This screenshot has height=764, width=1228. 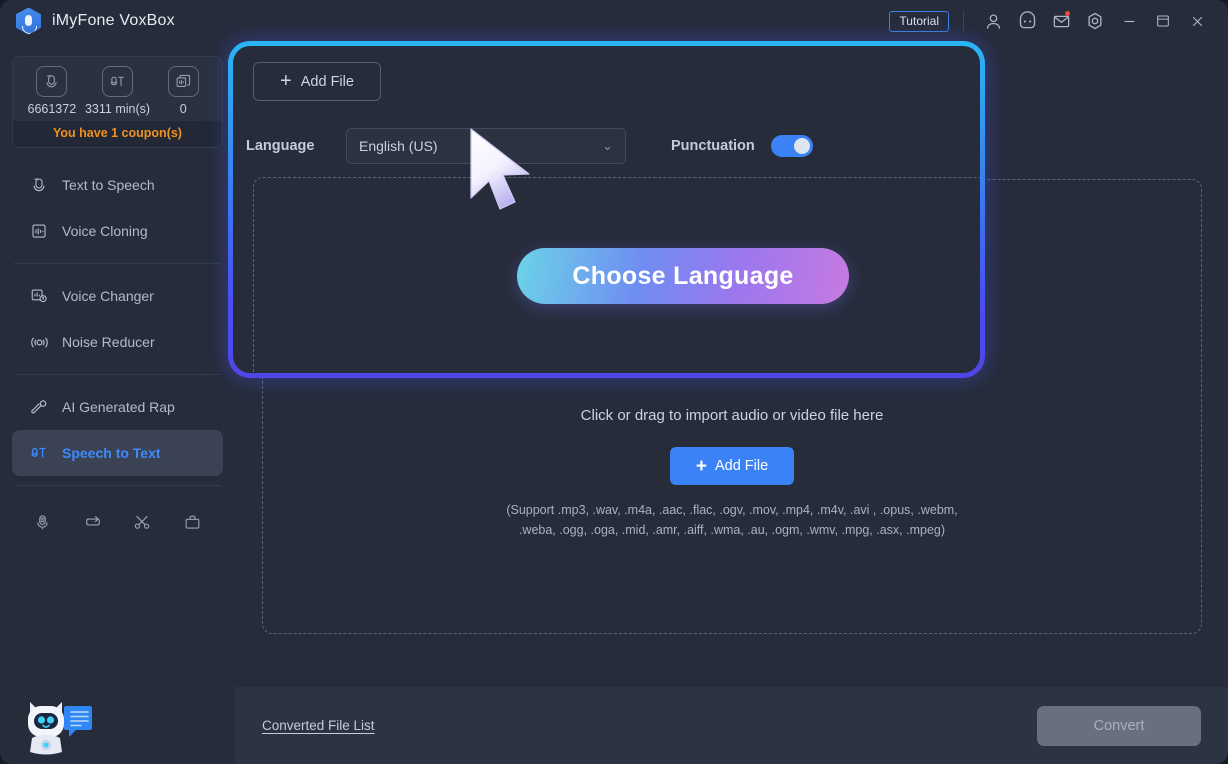 I want to click on credit-text-to-speech: 6661372, so click(x=52, y=91).